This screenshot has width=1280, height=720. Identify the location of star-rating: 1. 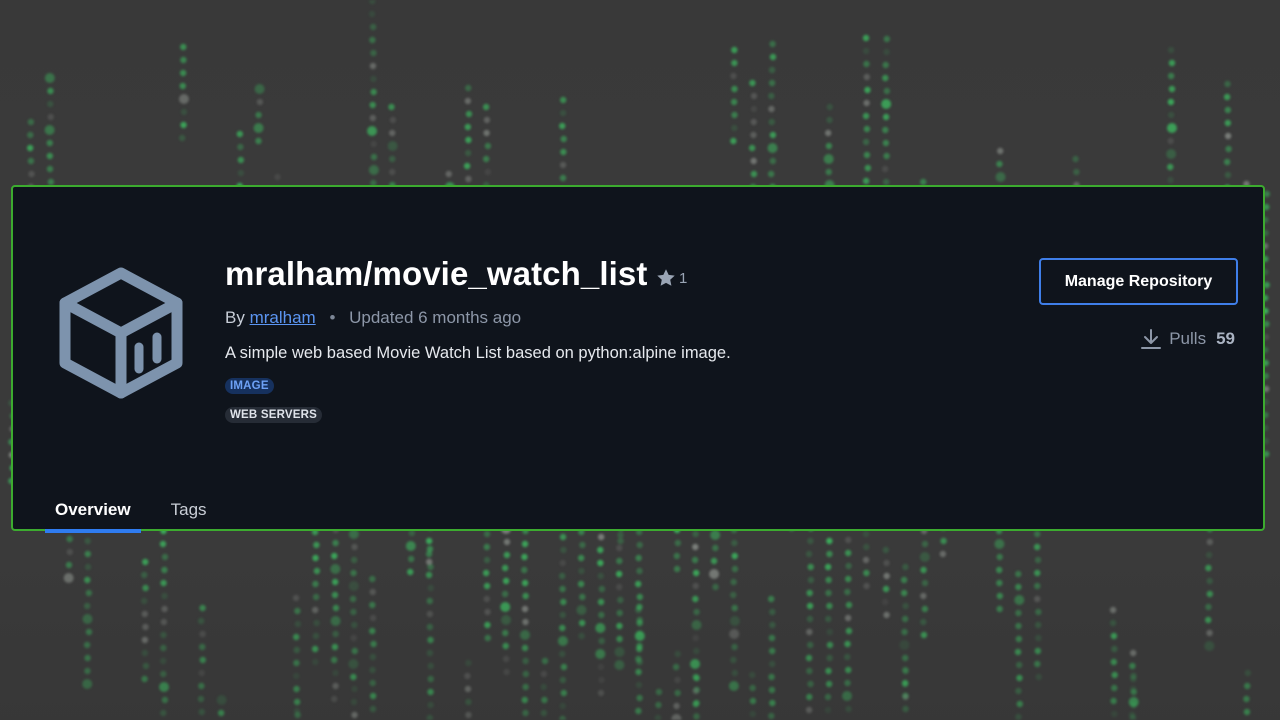
(671, 278).